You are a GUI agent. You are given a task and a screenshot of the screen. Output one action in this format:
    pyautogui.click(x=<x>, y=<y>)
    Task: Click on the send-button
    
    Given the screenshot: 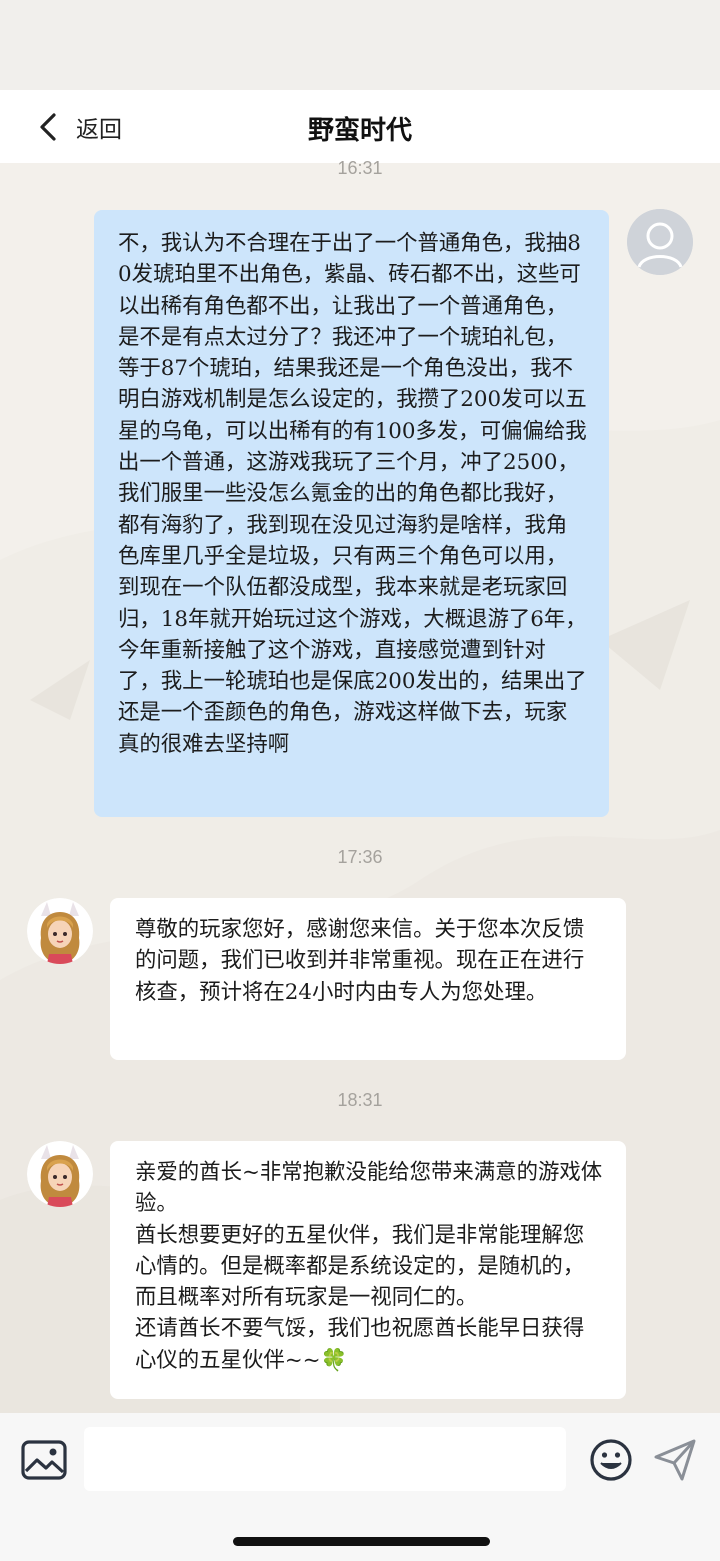 What is the action you would take?
    pyautogui.click(x=675, y=1460)
    